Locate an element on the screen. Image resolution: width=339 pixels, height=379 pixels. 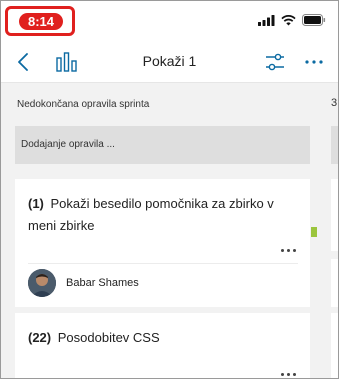
battery-icon is located at coordinates (314, 20).